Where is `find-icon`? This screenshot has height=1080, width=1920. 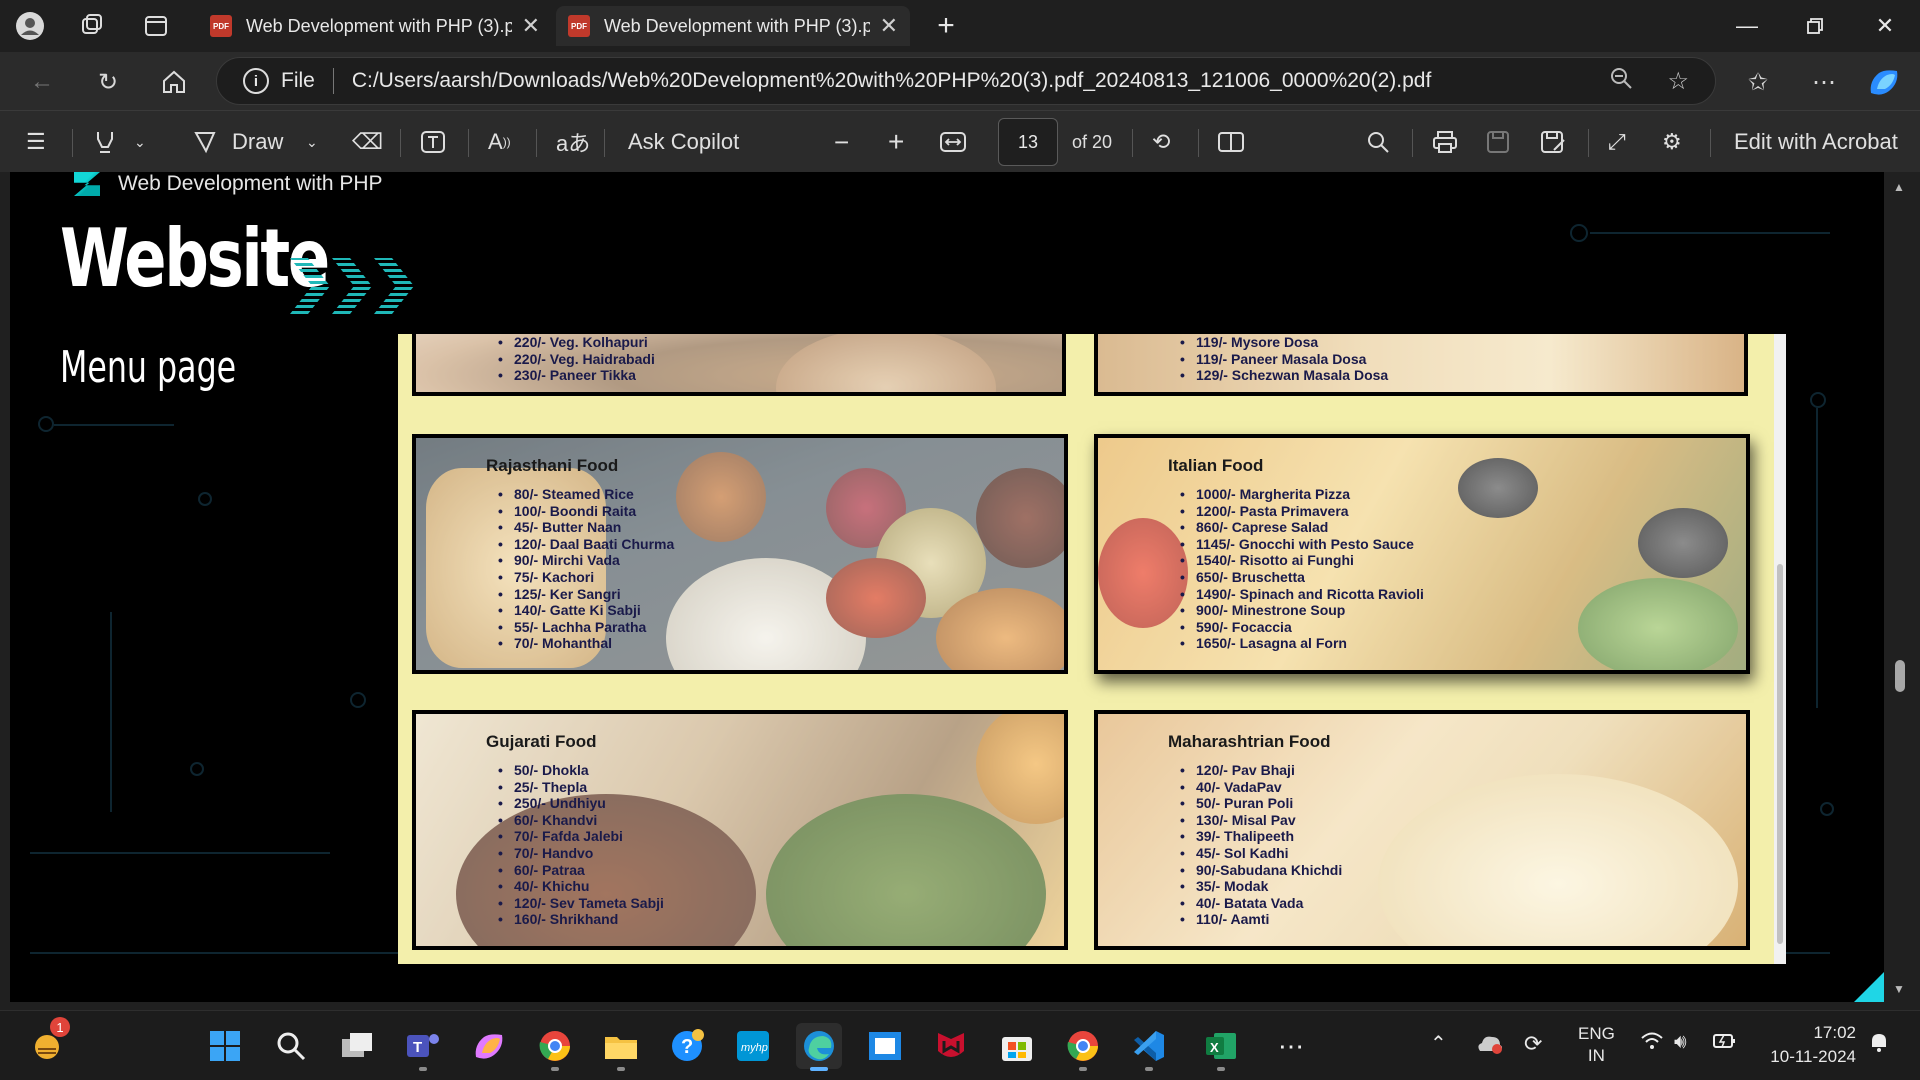 find-icon is located at coordinates (1378, 142).